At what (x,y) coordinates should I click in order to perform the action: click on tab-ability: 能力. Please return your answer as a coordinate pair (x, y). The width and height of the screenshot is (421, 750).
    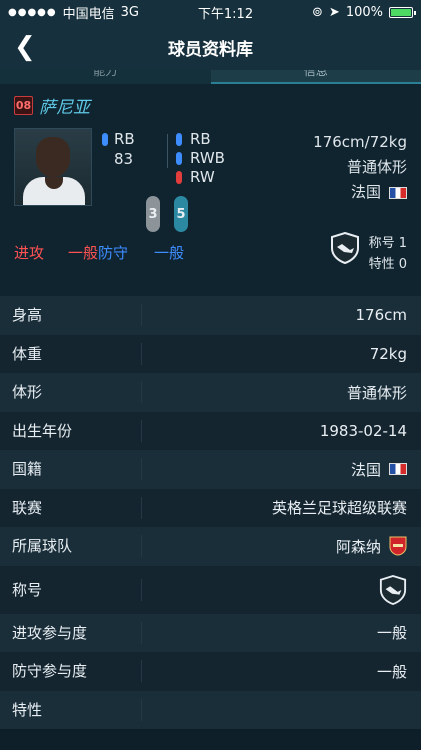
    Looking at the image, I should click on (105, 77).